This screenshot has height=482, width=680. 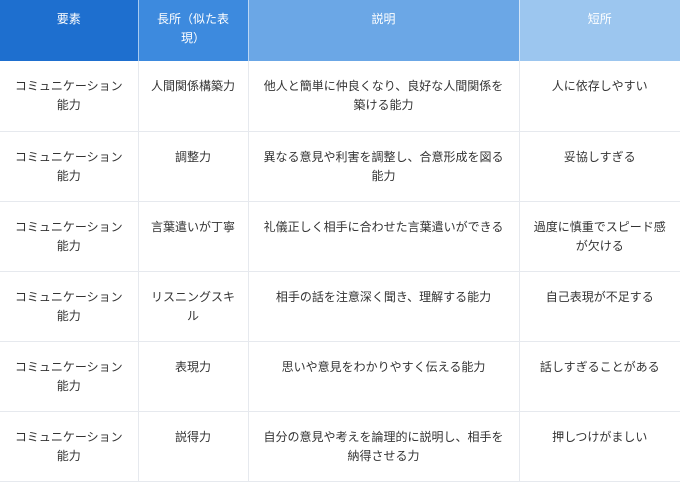 What do you see at coordinates (384, 376) in the screenshot?
I see `cell-description: 思いや意見をわかりやすく伝える能力` at bounding box center [384, 376].